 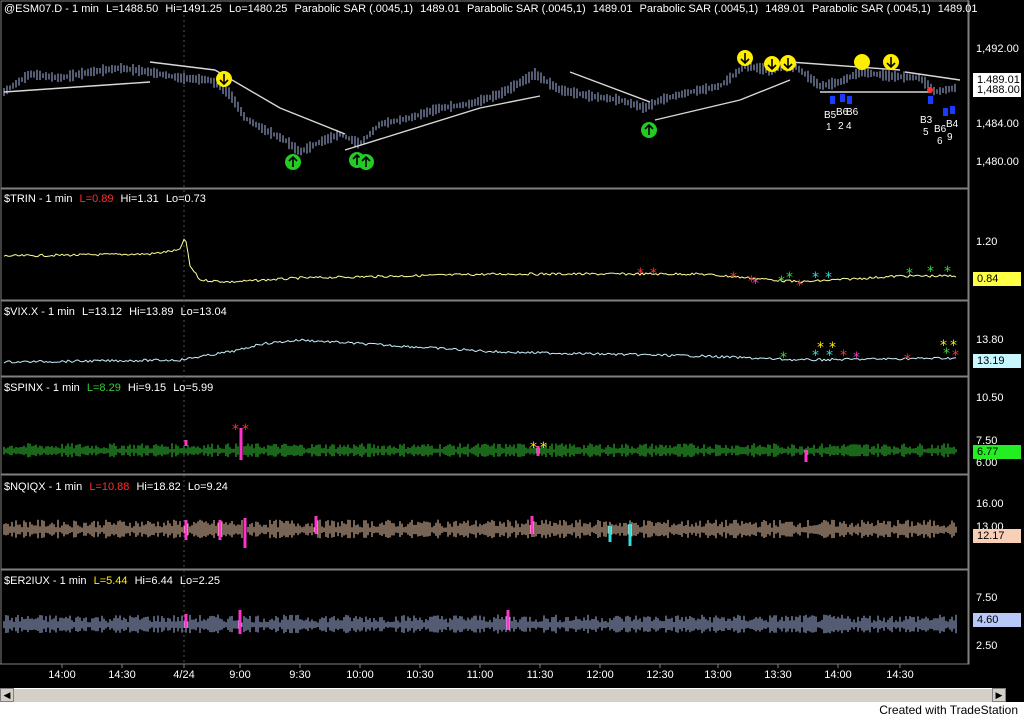 I want to click on spinx-hi: Hi=9.15, so click(x=147, y=388).